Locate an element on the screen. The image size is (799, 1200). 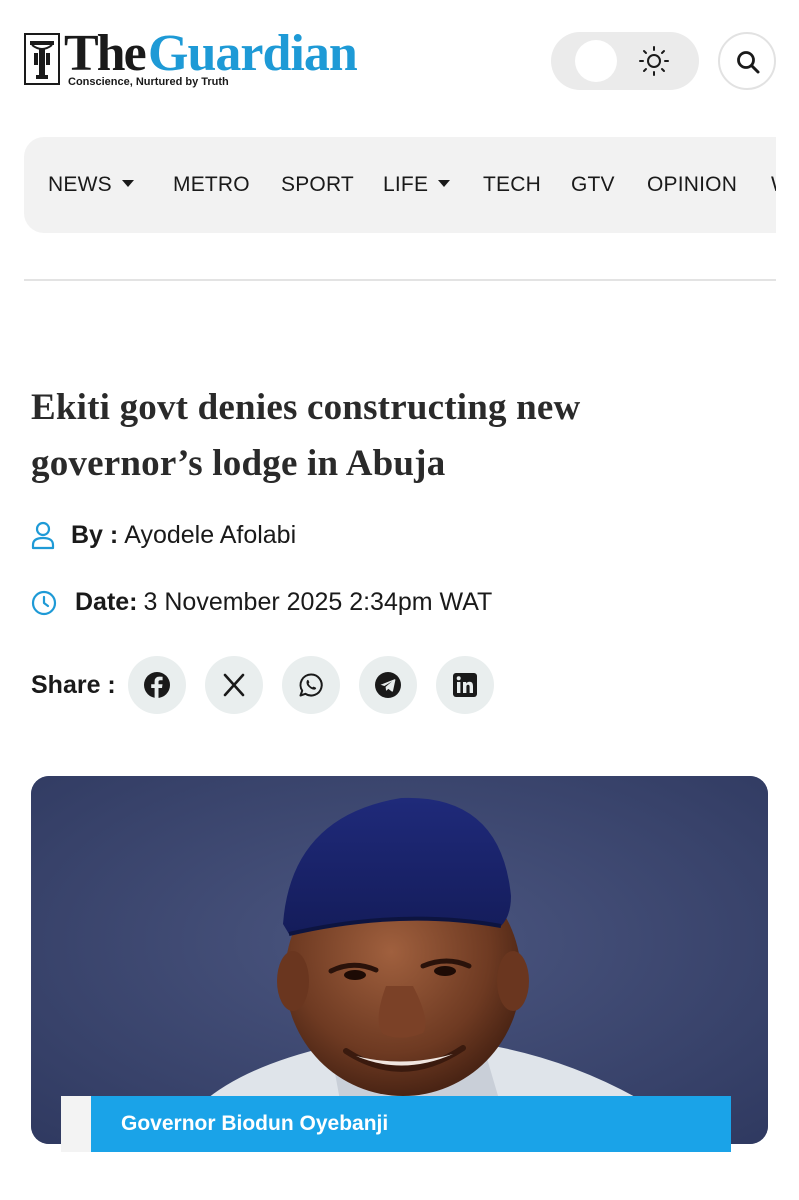
logo-emblem-icon is located at coordinates (42, 59).